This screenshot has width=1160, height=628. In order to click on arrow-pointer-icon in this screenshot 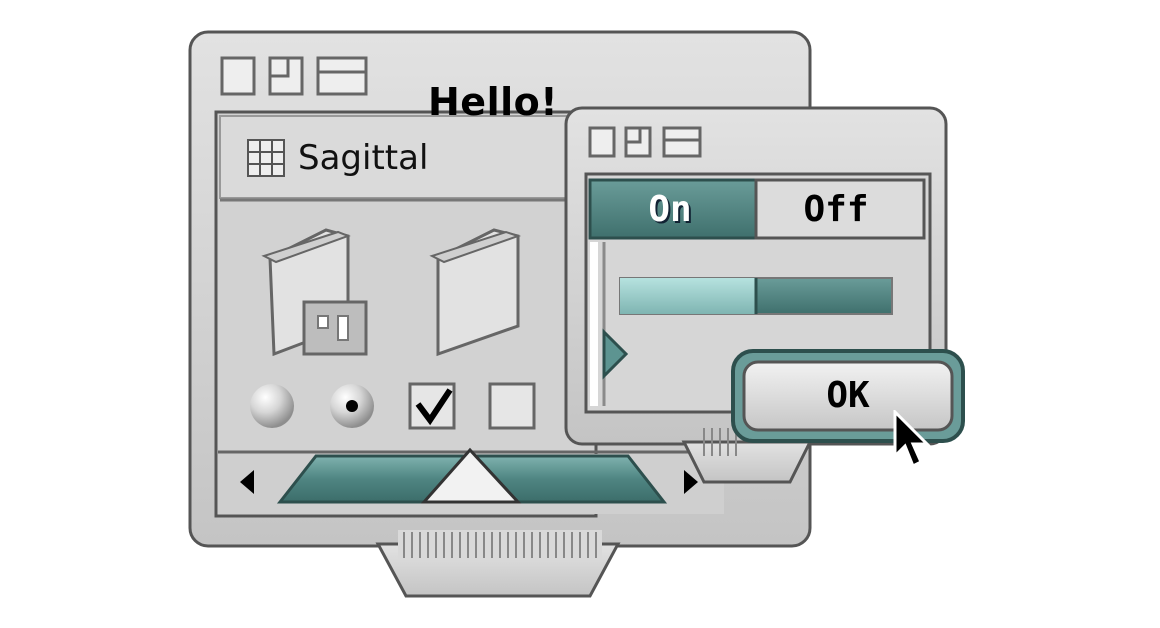, I will do `click(913, 442)`.